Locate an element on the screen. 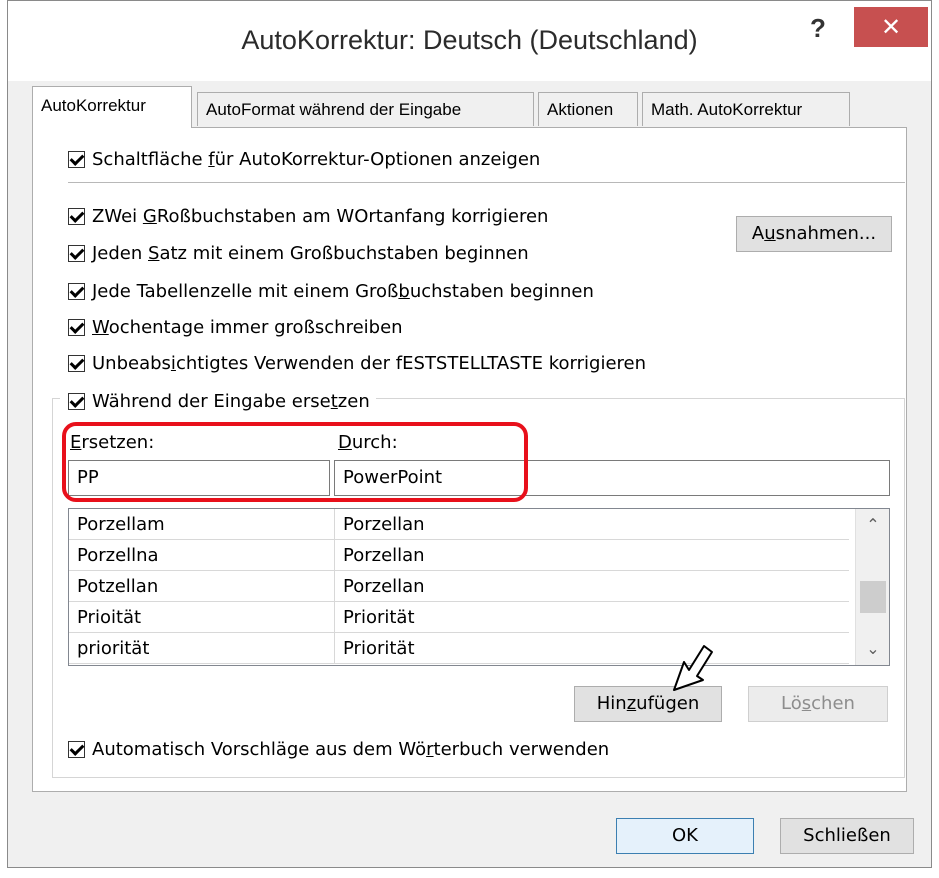 The image size is (939, 878). option-replace-while-typing: Während der Eingabe ersetzen is located at coordinates (218, 401).